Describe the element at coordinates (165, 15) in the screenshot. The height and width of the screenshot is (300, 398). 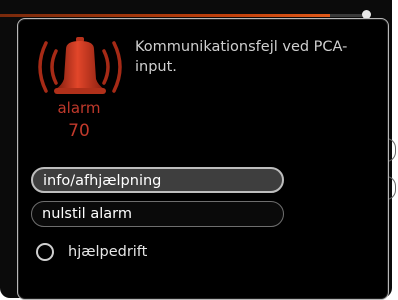
I see `background-accent-line` at that location.